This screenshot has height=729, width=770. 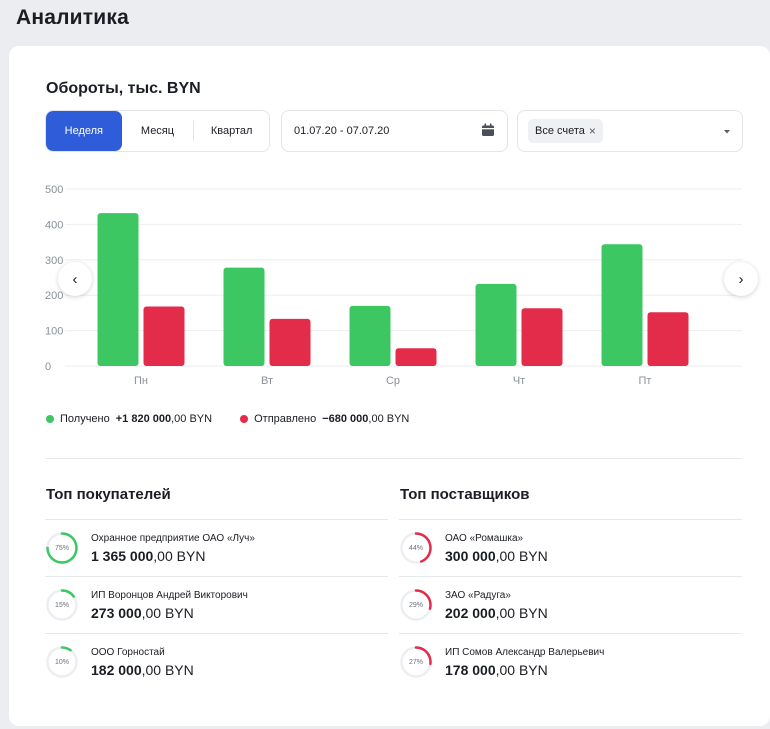 I want to click on amount-integer: 202 000, so click(x=470, y=612).